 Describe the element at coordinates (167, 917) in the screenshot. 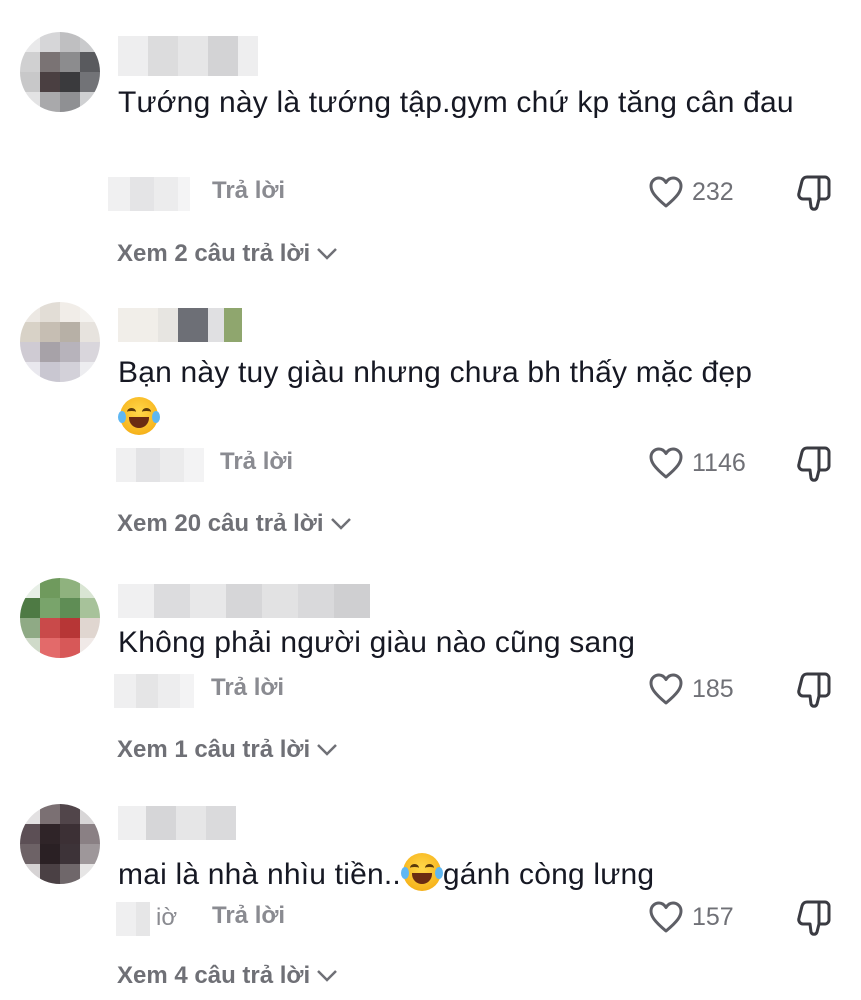

I see `date-text: iờ` at that location.